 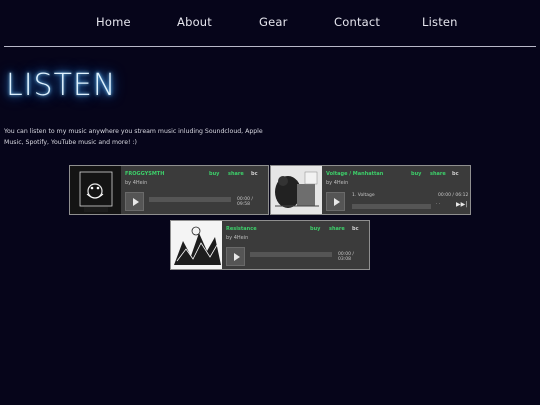 I want to click on page-heading: LISTEN, so click(x=61, y=85).